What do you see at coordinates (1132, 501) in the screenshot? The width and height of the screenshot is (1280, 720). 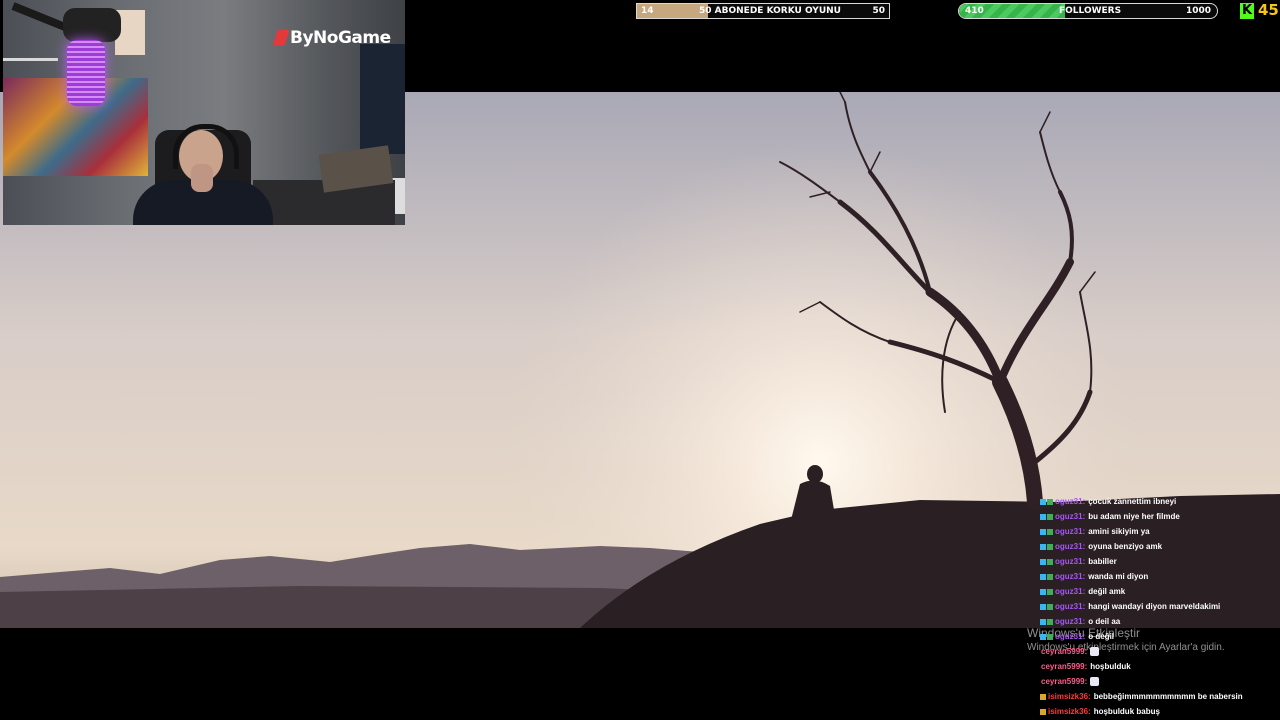 I see `chat-text: çocuk zannettim ibneyi` at bounding box center [1132, 501].